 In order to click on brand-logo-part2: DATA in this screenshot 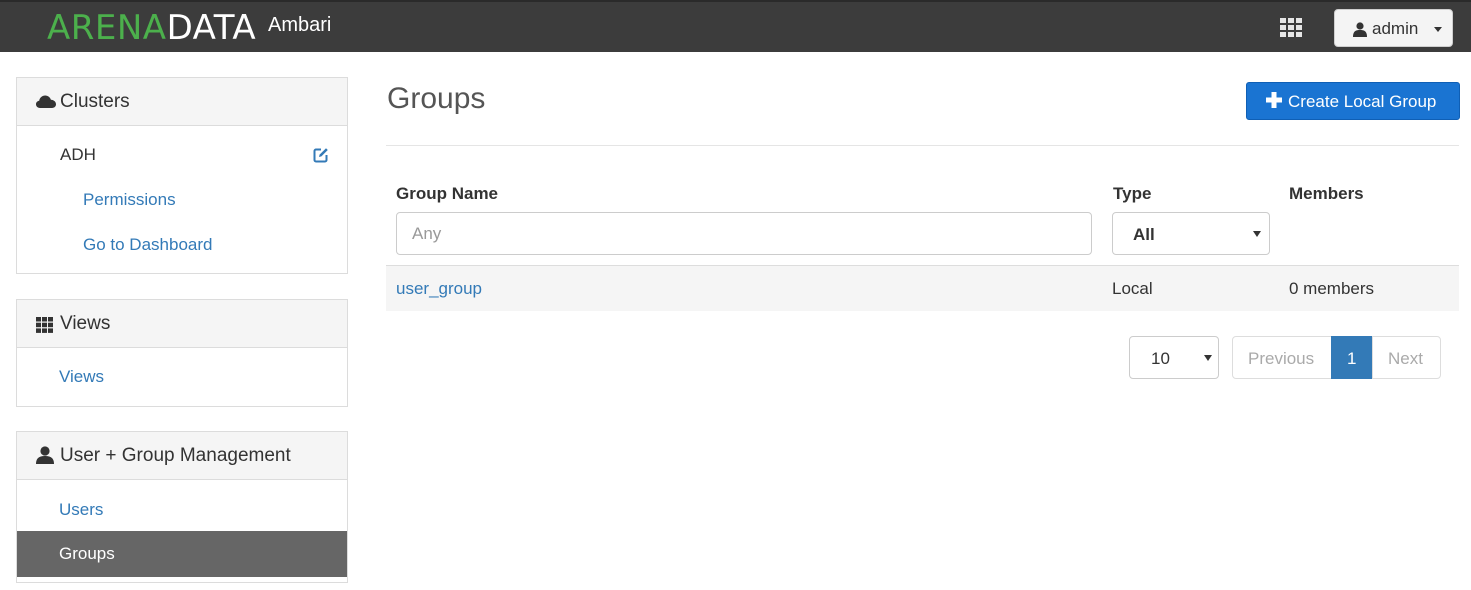, I will do `click(211, 28)`.